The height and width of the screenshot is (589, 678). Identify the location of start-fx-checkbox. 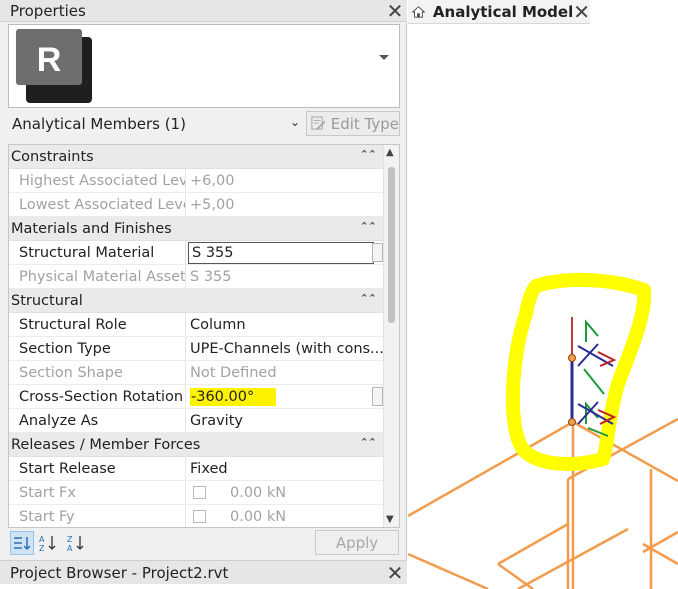
(199, 492).